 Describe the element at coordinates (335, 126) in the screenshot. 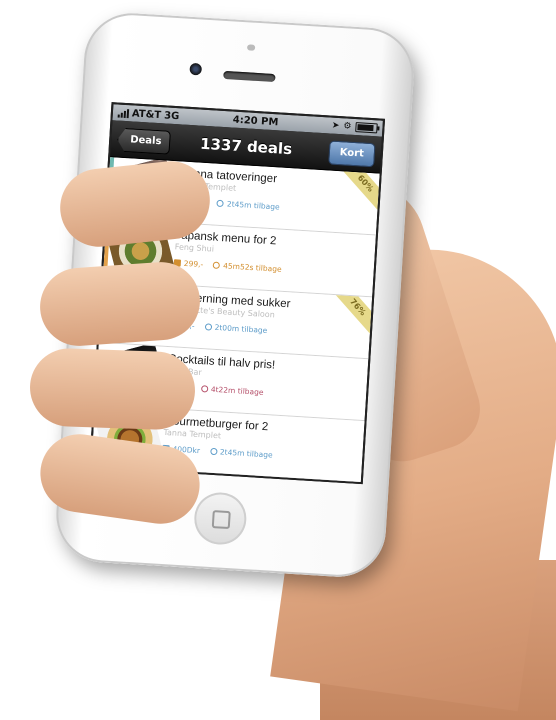

I see `location-arrow-icon: ➤` at that location.